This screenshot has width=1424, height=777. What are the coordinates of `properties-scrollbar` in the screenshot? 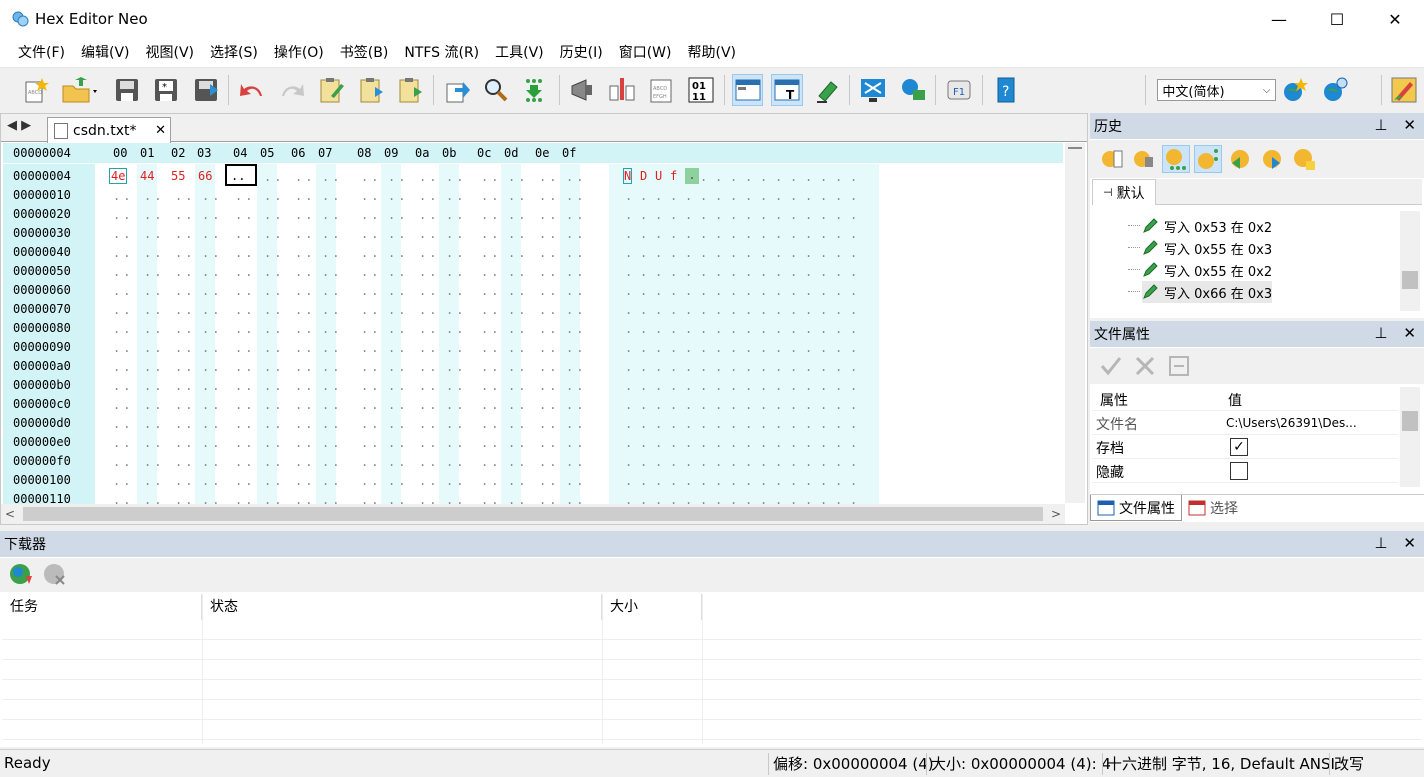 It's located at (1410, 437).